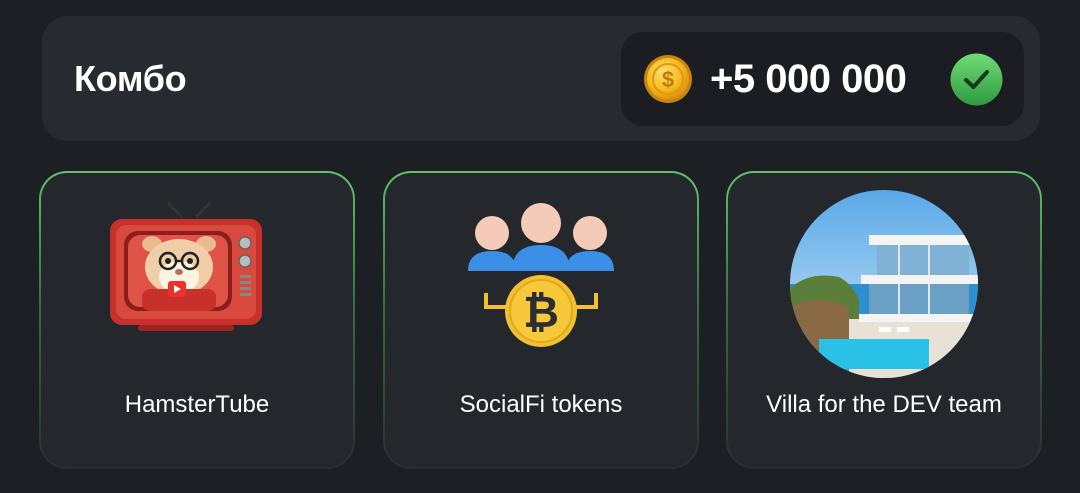 This screenshot has height=493, width=1080. I want to click on combo-card-label: HamsterTube, so click(197, 404).